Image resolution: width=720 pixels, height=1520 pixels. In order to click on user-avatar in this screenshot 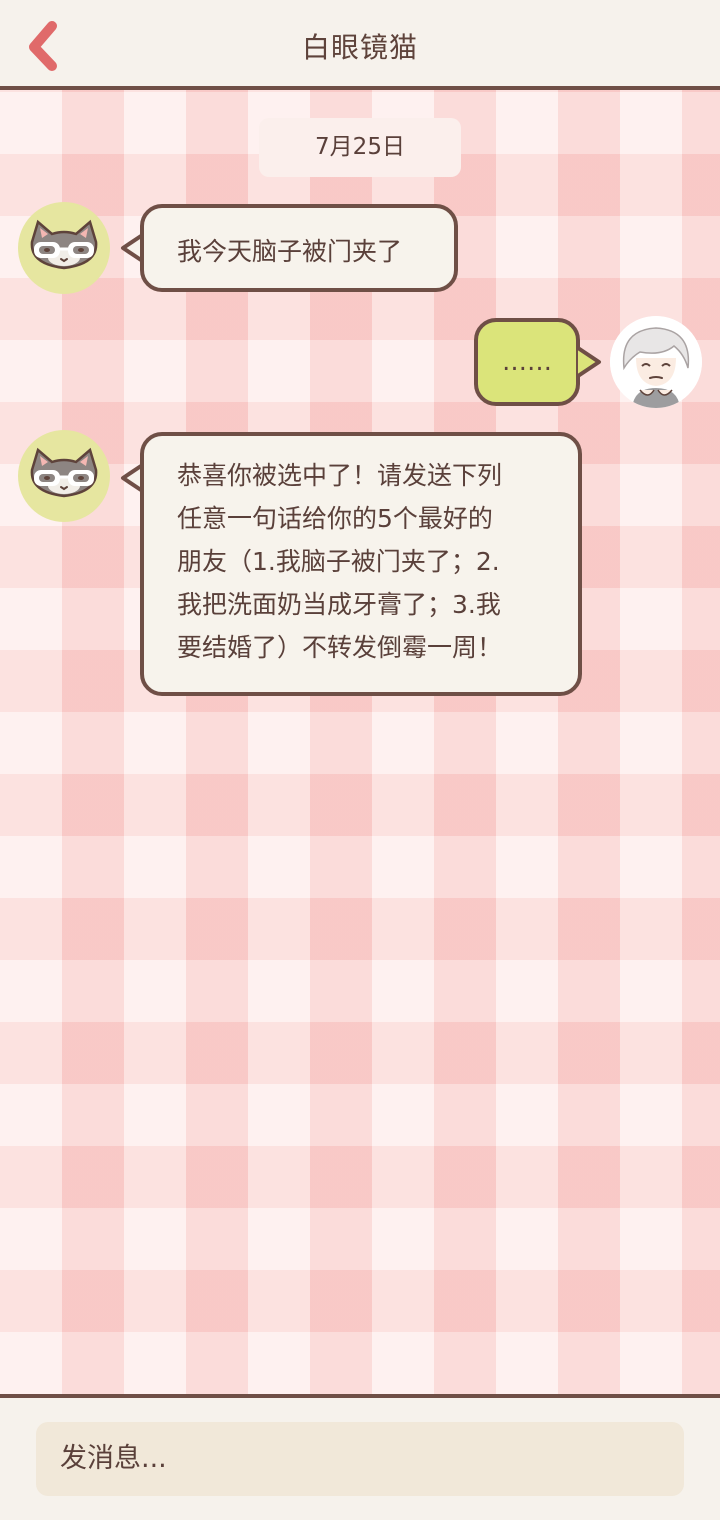, I will do `click(656, 362)`.